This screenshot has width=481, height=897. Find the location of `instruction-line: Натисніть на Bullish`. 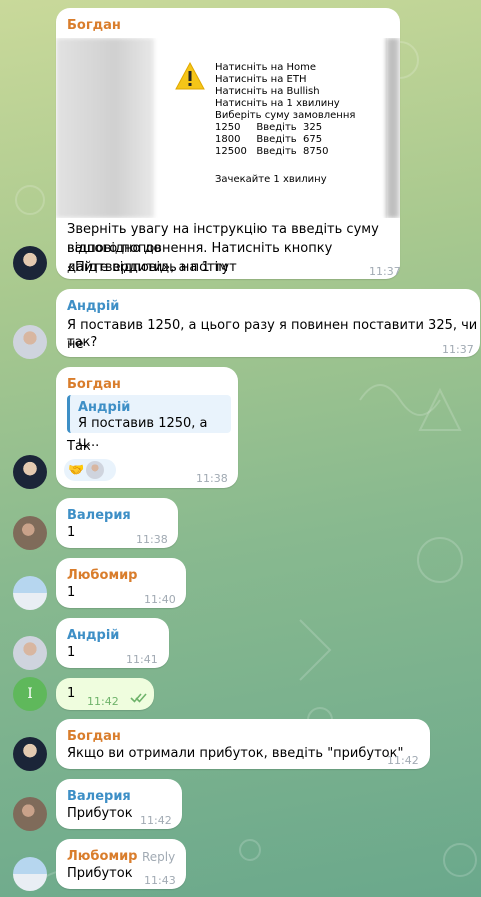

instruction-line: Натисніть на Bullish is located at coordinates (267, 91).